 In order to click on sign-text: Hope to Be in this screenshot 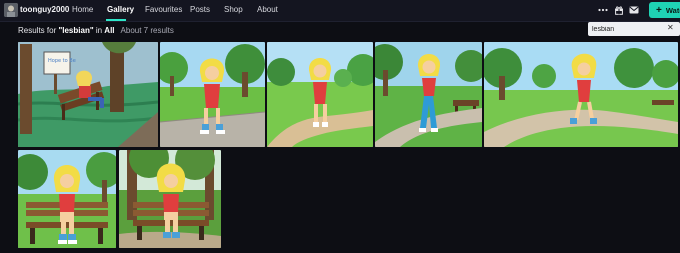, I will do `click(62, 61)`.